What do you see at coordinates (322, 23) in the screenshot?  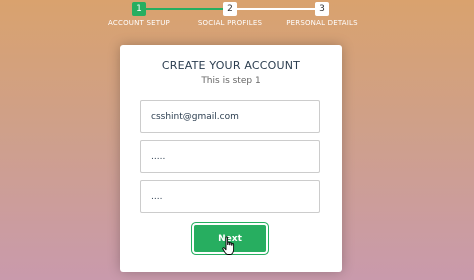 I see `step-label: PERSONAL DETAILS` at bounding box center [322, 23].